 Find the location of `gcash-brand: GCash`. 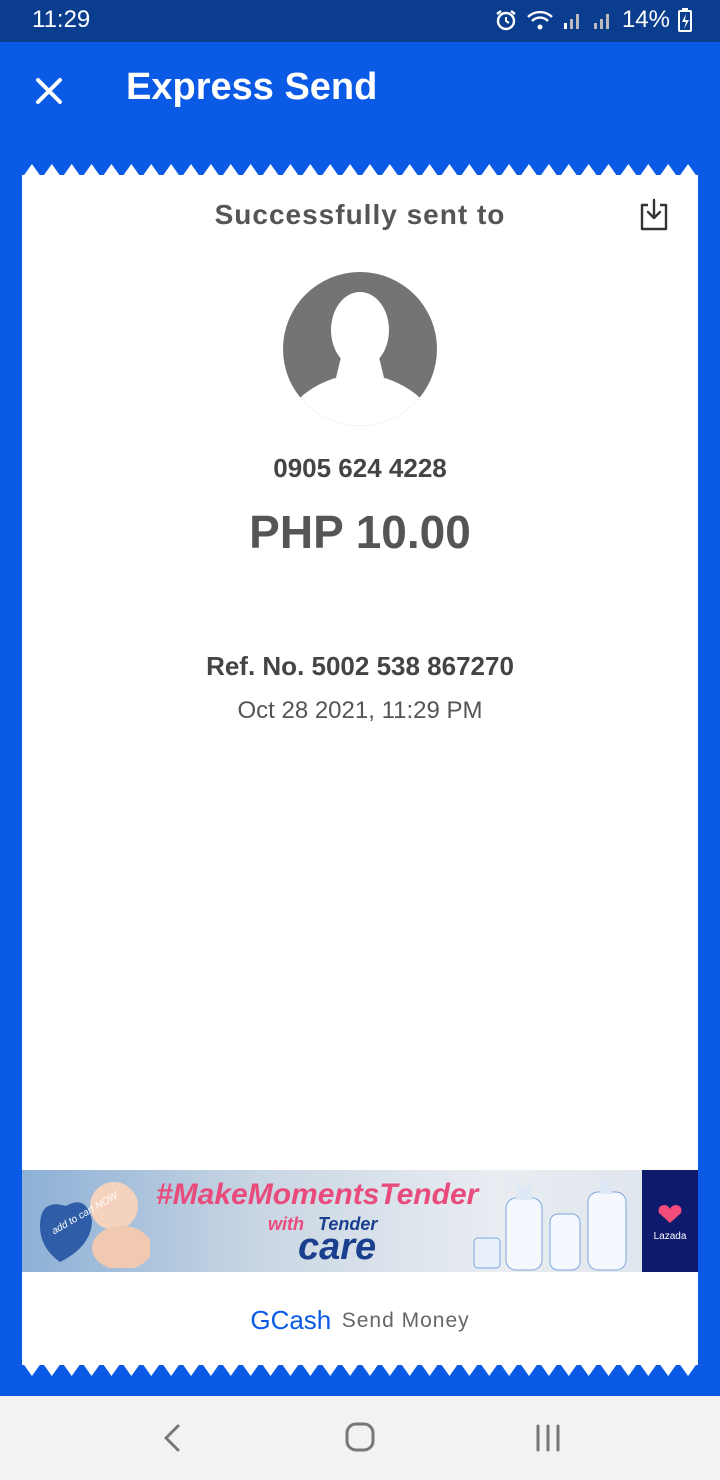

gcash-brand: GCash is located at coordinates (291, 1320).